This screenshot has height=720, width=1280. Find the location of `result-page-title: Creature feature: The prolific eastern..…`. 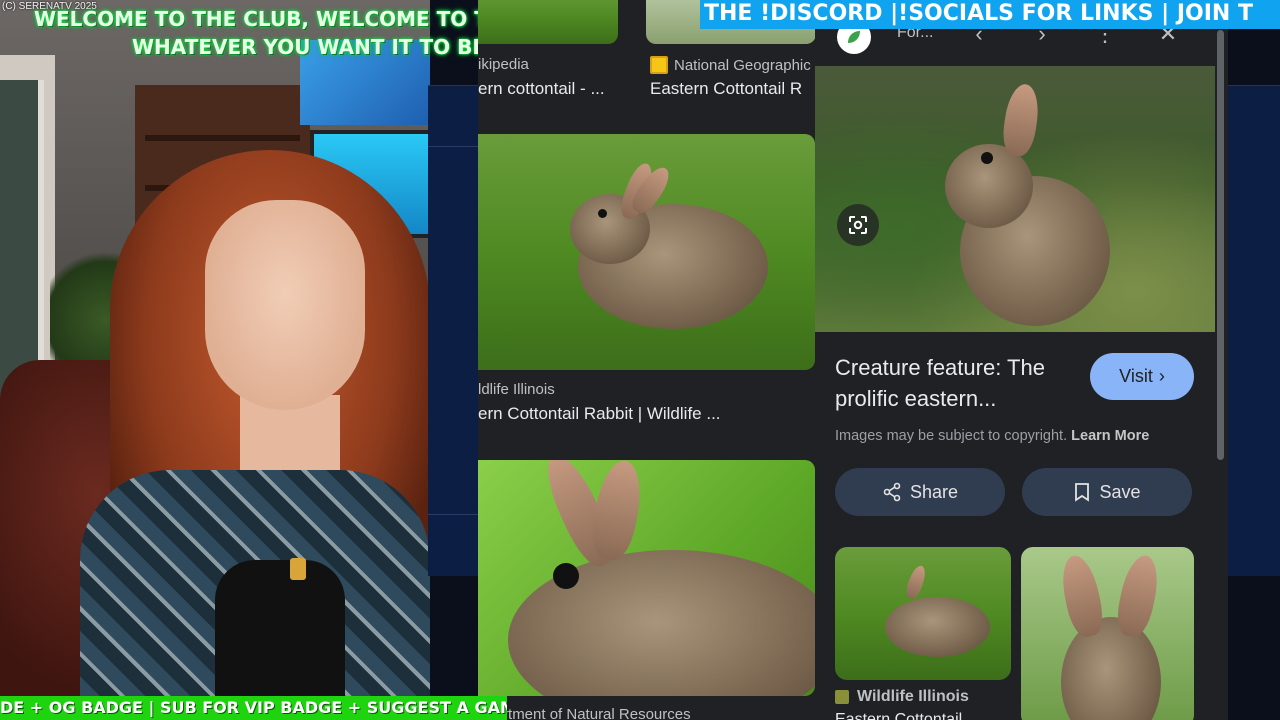

result-page-title: Creature feature: The prolific eastern..… is located at coordinates (955, 383).